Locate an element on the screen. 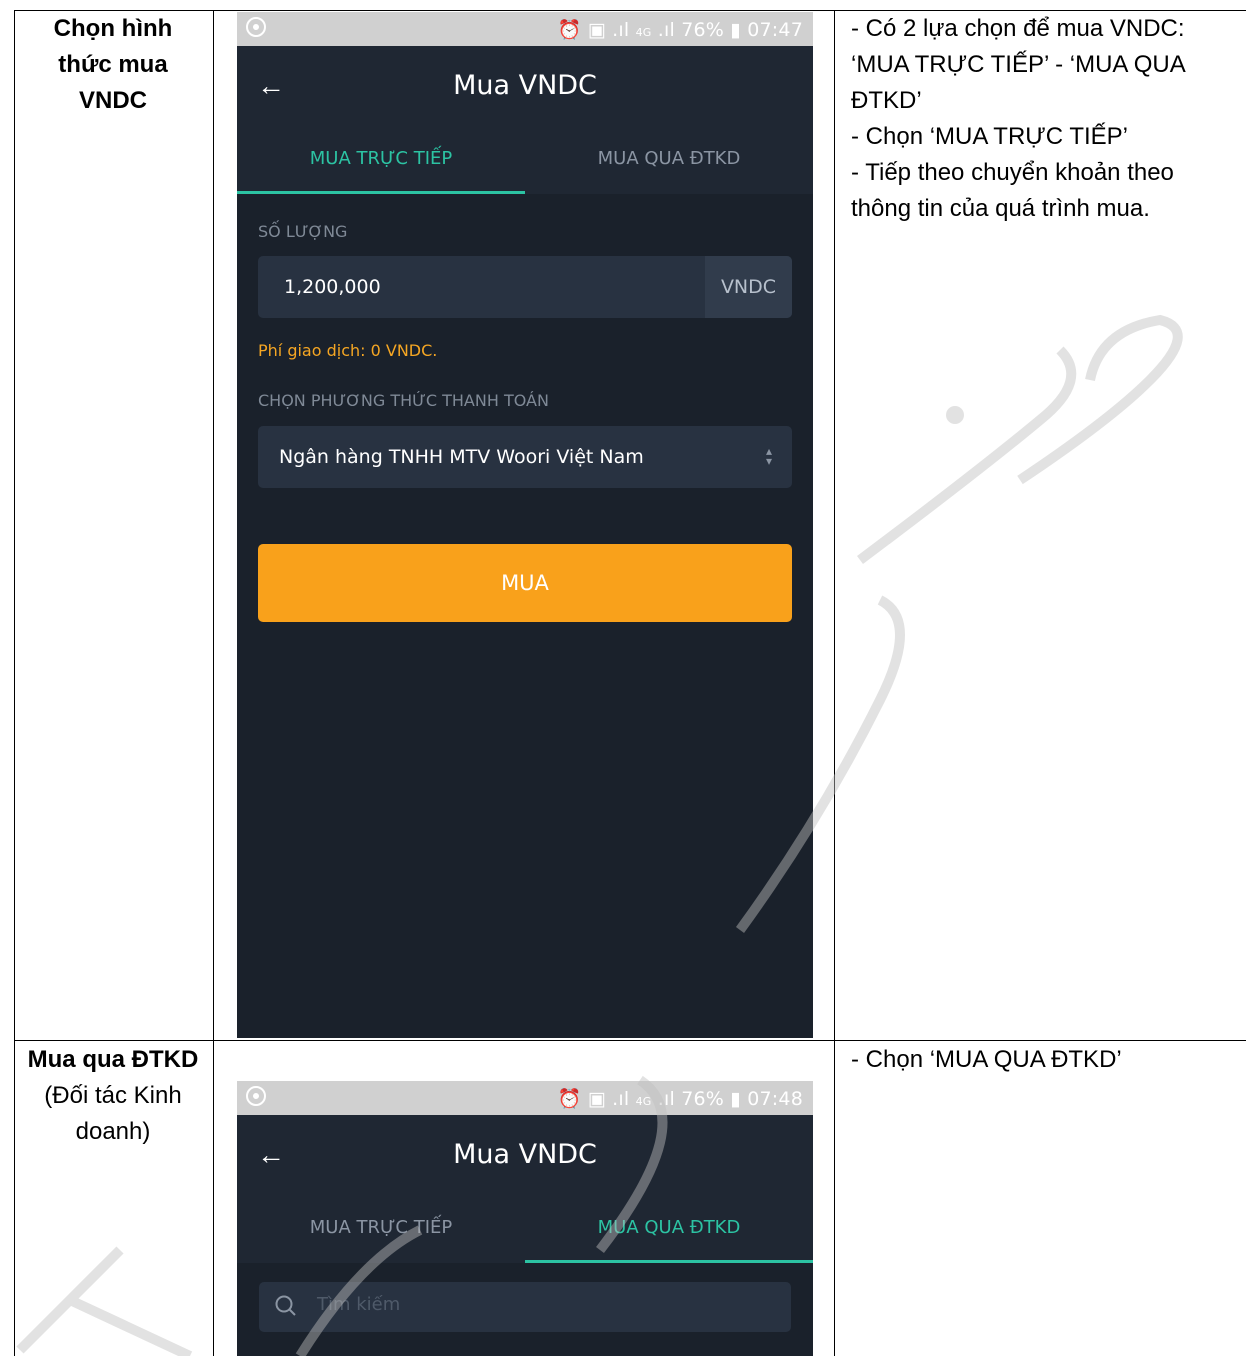 This screenshot has width=1246, height=1356. status-time: 07:48 is located at coordinates (775, 1099).